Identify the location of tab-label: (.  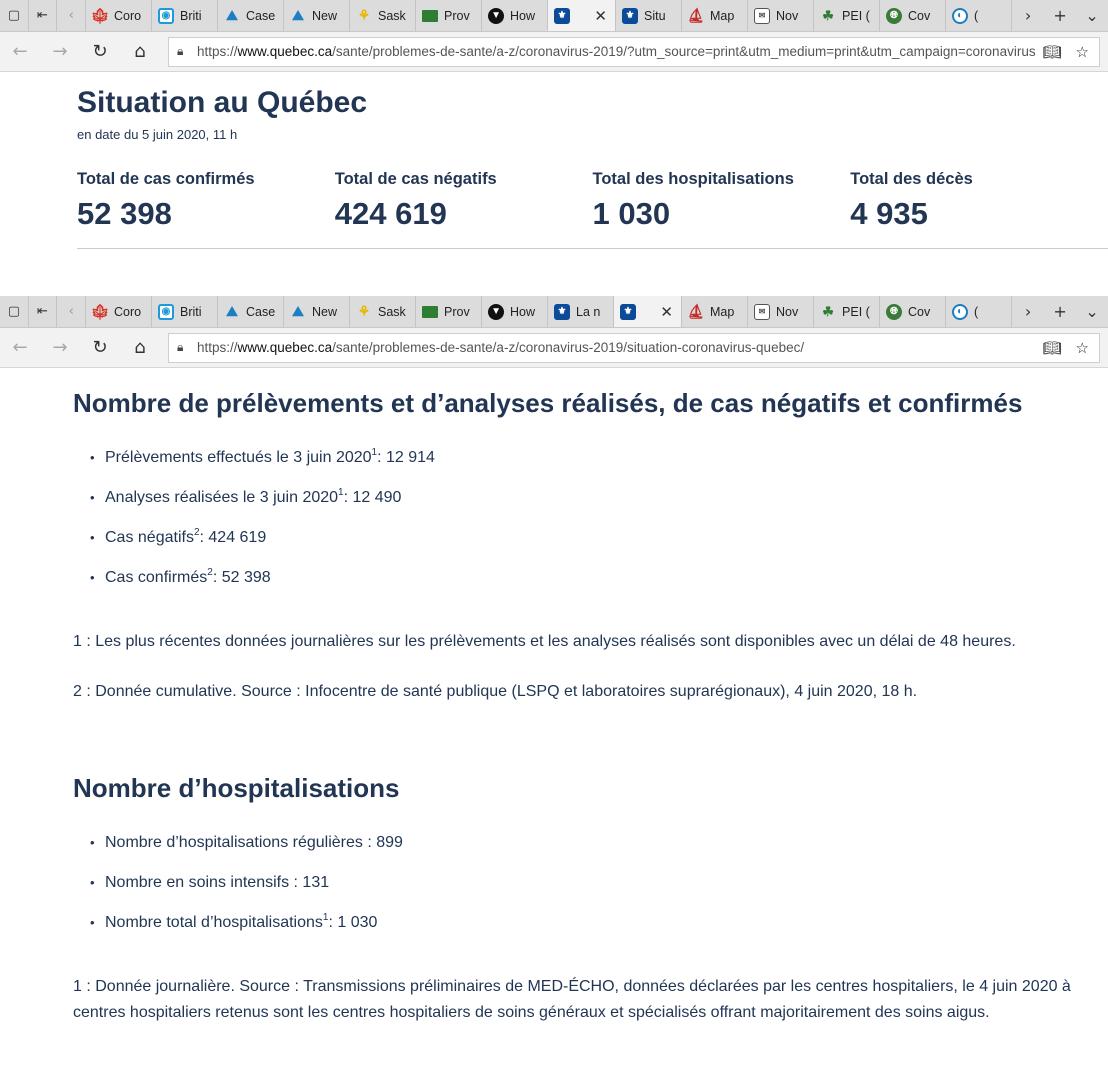
(976, 15).